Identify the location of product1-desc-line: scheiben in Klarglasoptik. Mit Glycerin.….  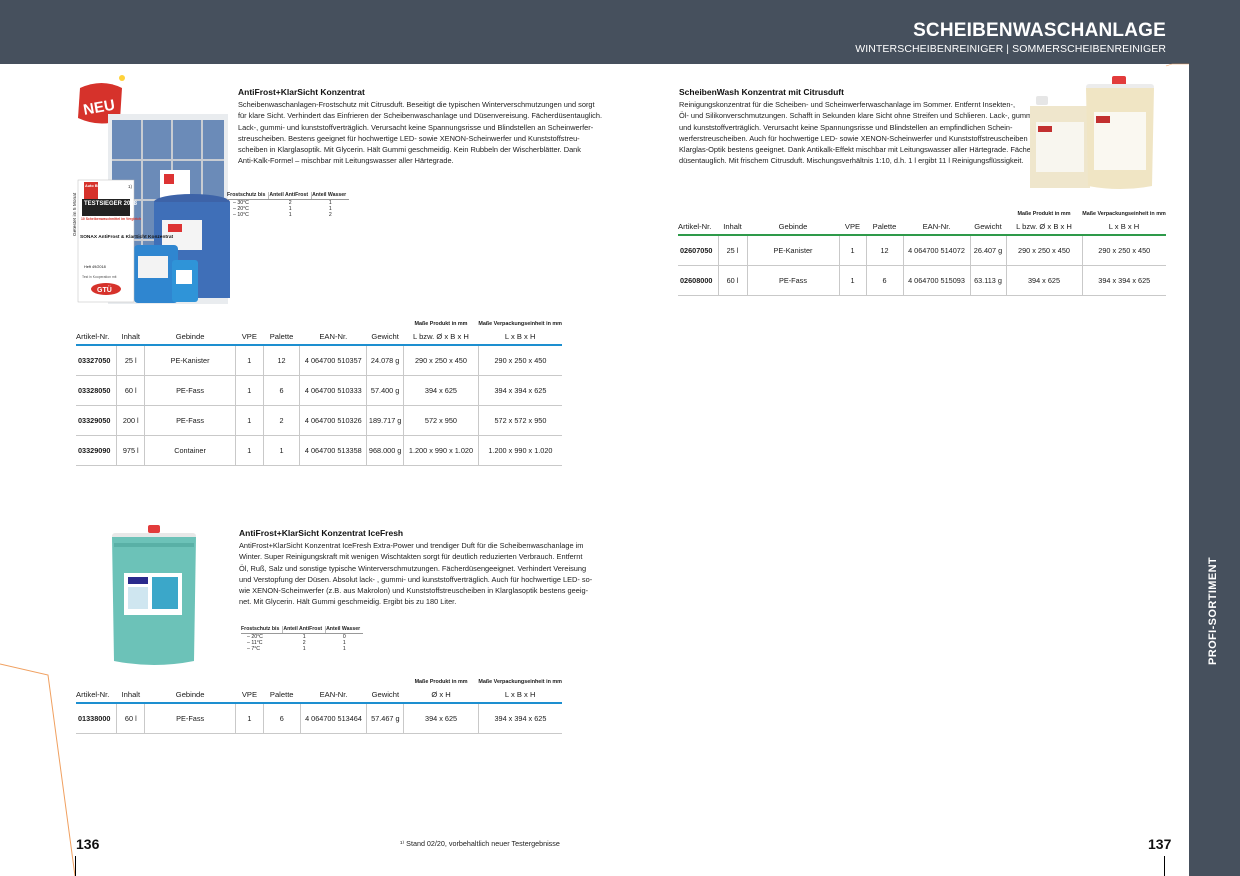
(409, 150).